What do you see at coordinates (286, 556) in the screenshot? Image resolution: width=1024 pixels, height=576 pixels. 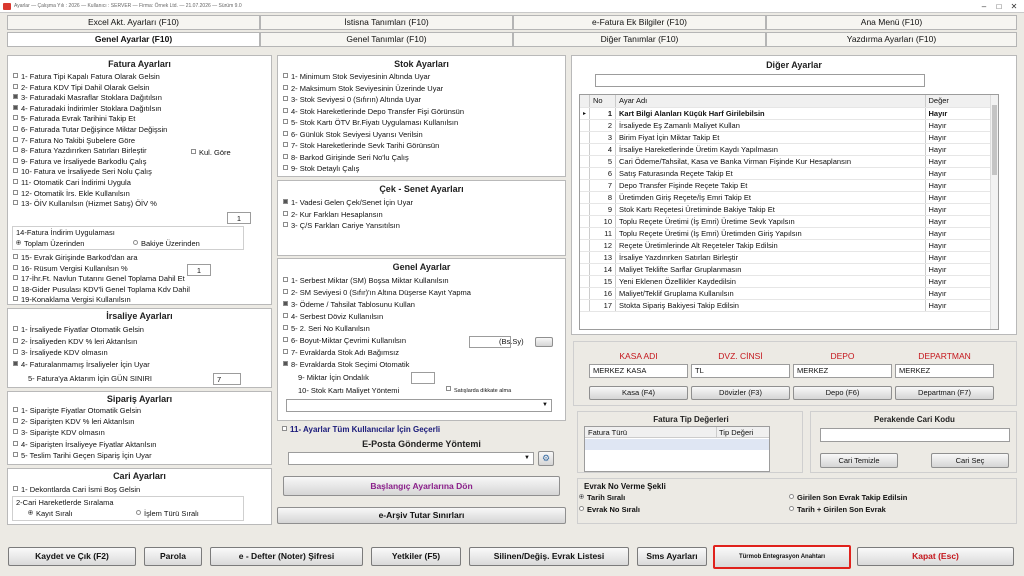 I see `edefter-sifresi-button: e - Defter (Noter) Şifresi` at bounding box center [286, 556].